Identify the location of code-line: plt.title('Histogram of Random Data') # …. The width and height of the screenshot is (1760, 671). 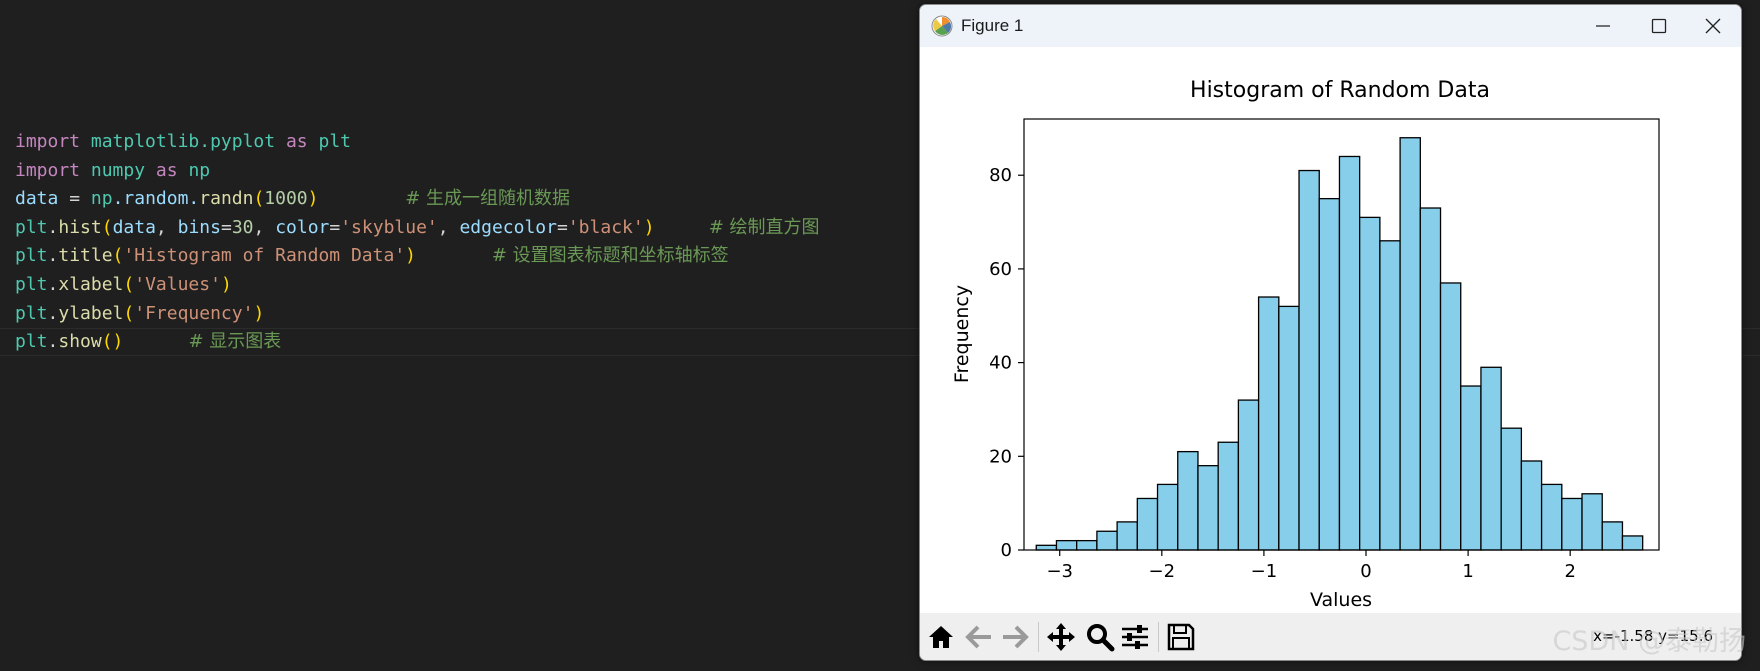
(417, 256).